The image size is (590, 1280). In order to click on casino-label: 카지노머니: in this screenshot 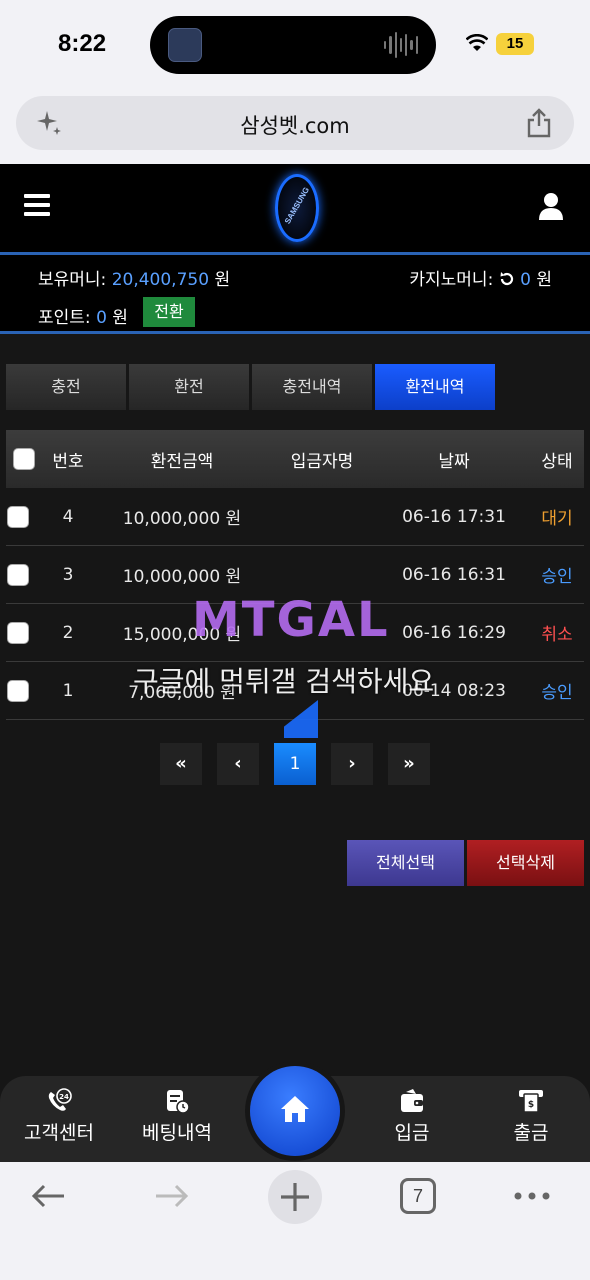, I will do `click(451, 280)`.